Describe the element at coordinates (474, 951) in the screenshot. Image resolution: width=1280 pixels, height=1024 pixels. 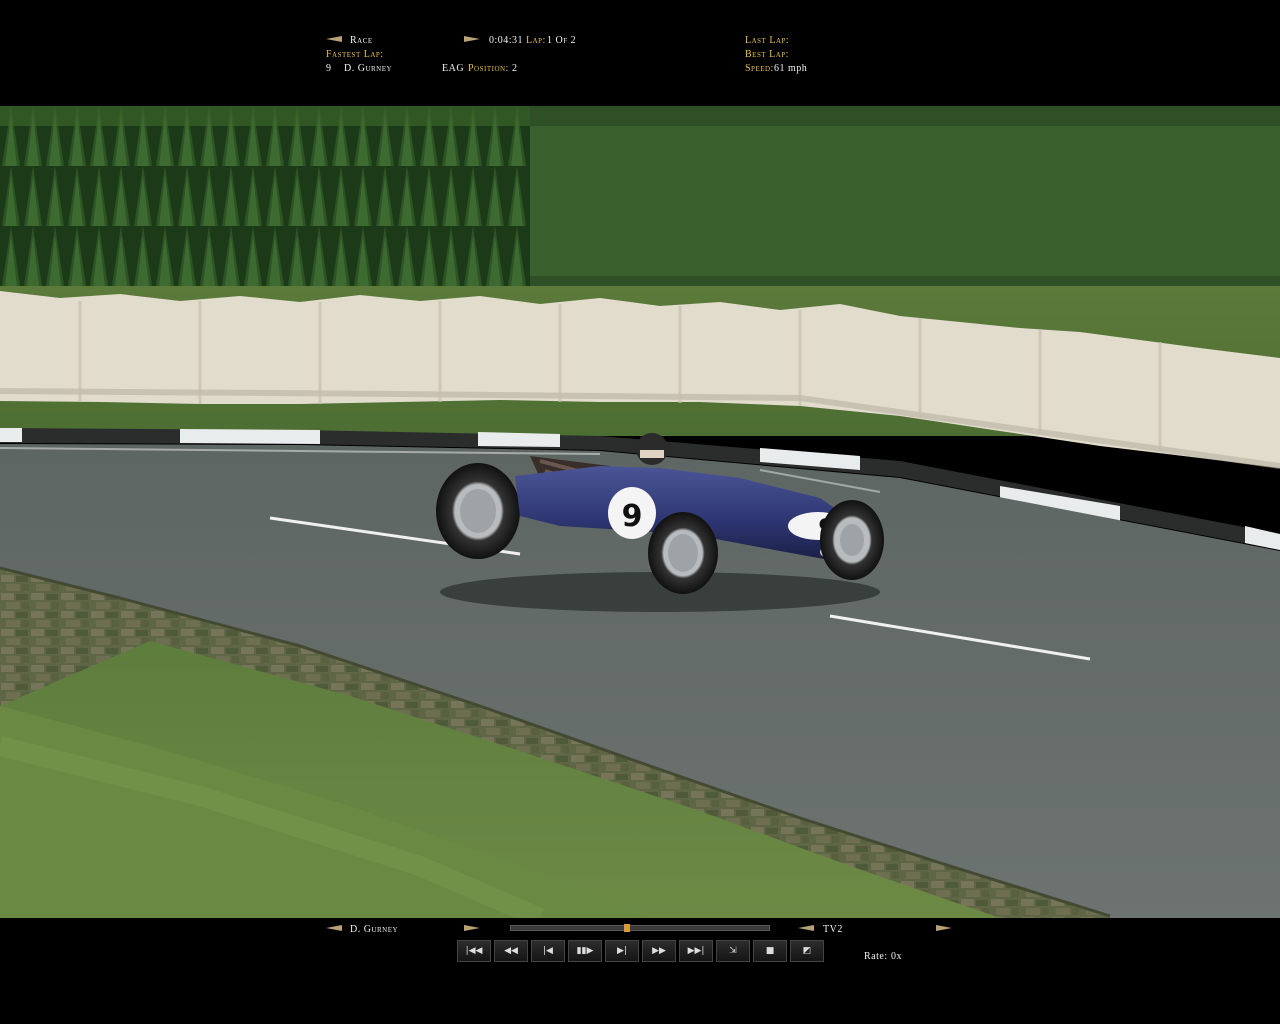
I see `skip-to-start-button: |◀◀` at that location.